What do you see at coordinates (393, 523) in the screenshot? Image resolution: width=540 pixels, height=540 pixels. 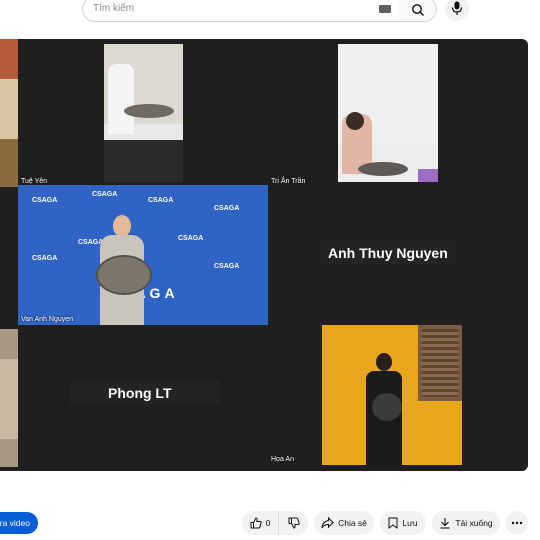 I see `bookmark-icon` at bounding box center [393, 523].